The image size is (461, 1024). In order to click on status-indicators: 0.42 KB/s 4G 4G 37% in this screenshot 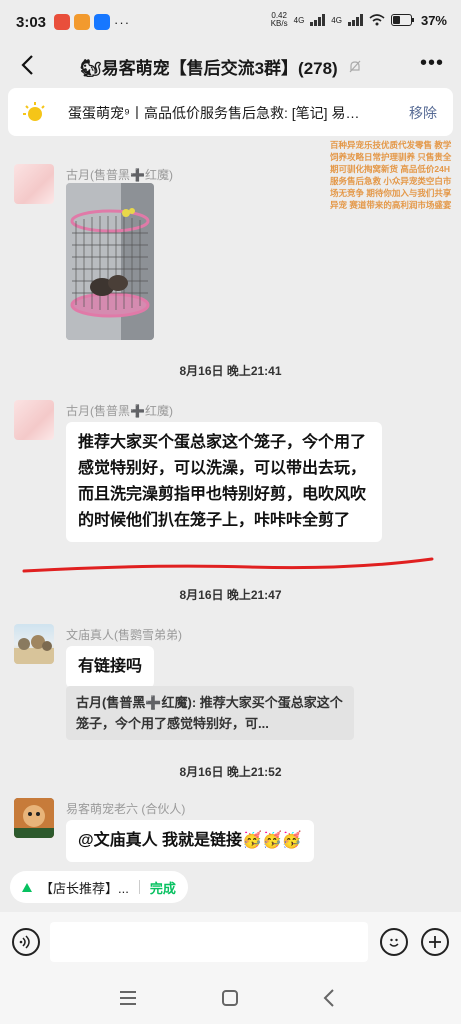, I will do `click(359, 20)`.